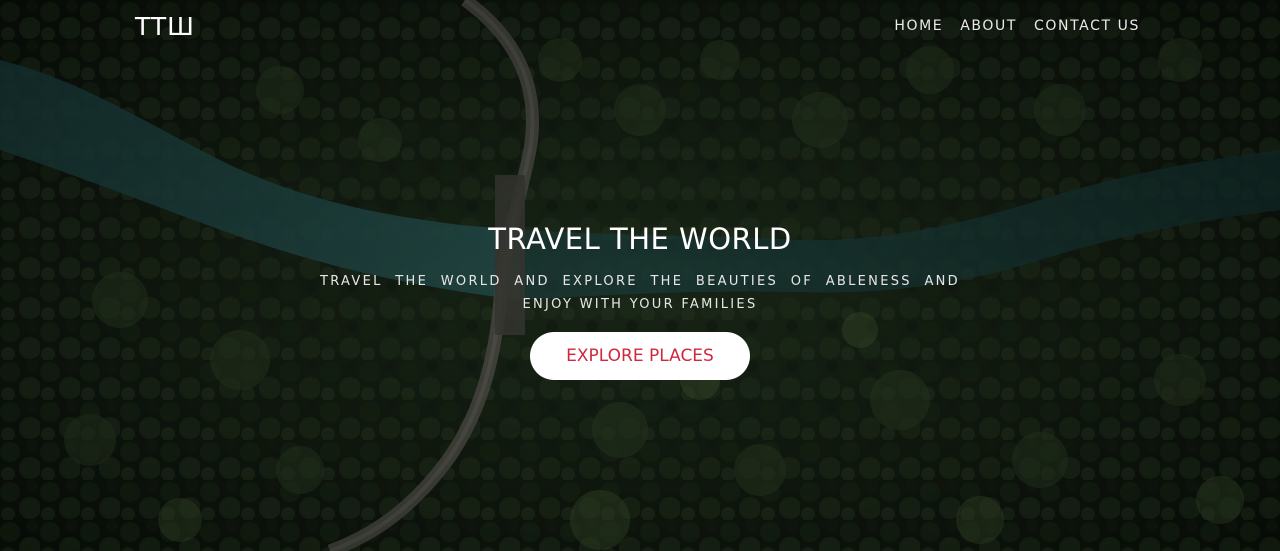 This screenshot has height=551, width=1280. What do you see at coordinates (988, 26) in the screenshot?
I see `nav-link-about: ABOUT` at bounding box center [988, 26].